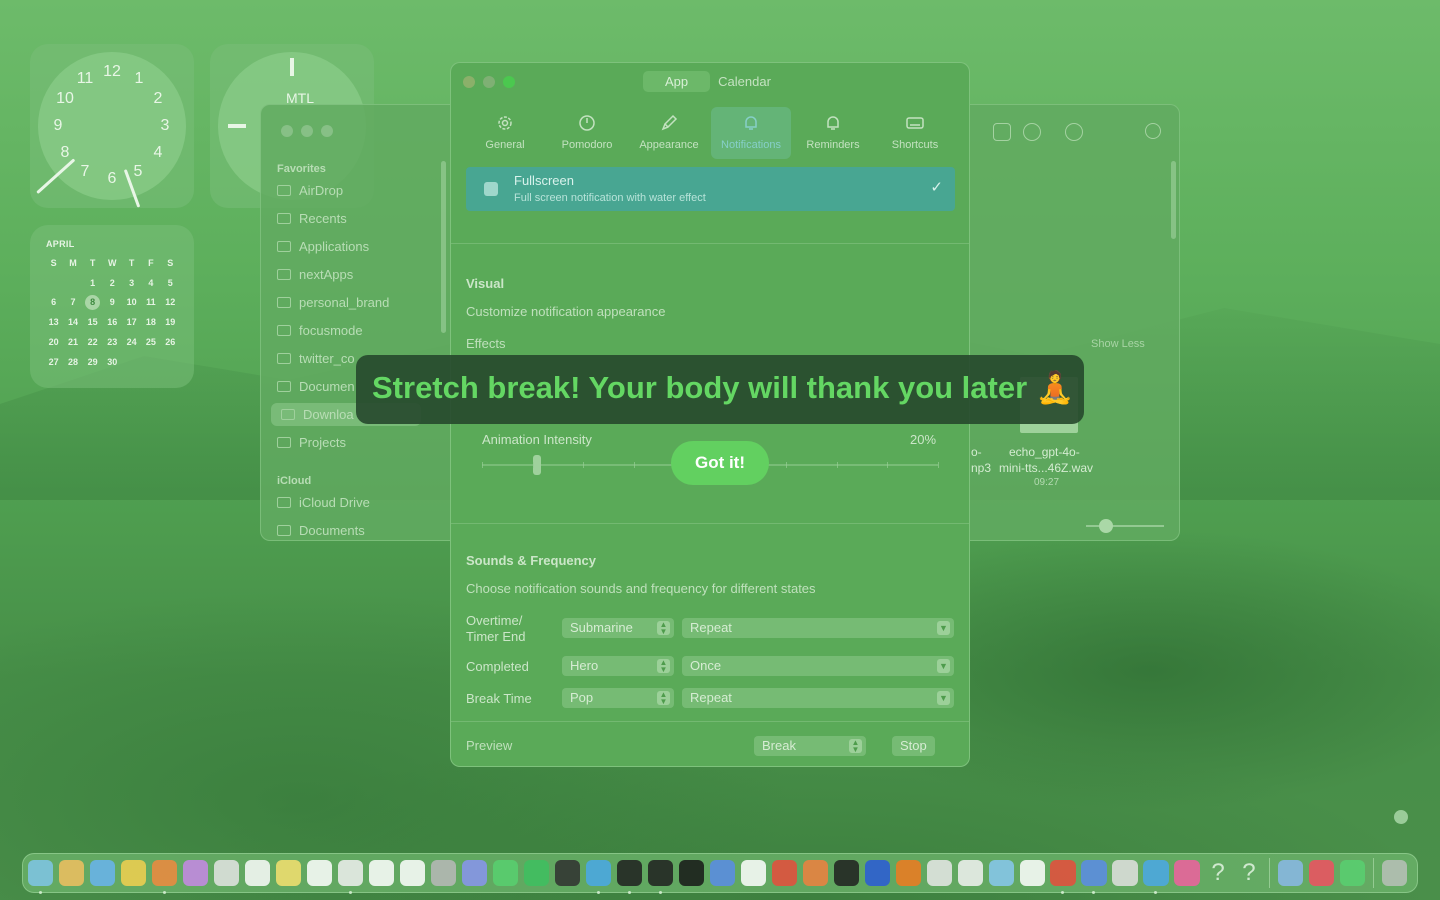 The image size is (1440, 900). Describe the element at coordinates (669, 133) in the screenshot. I see `tab-appearance: Appearance` at that location.